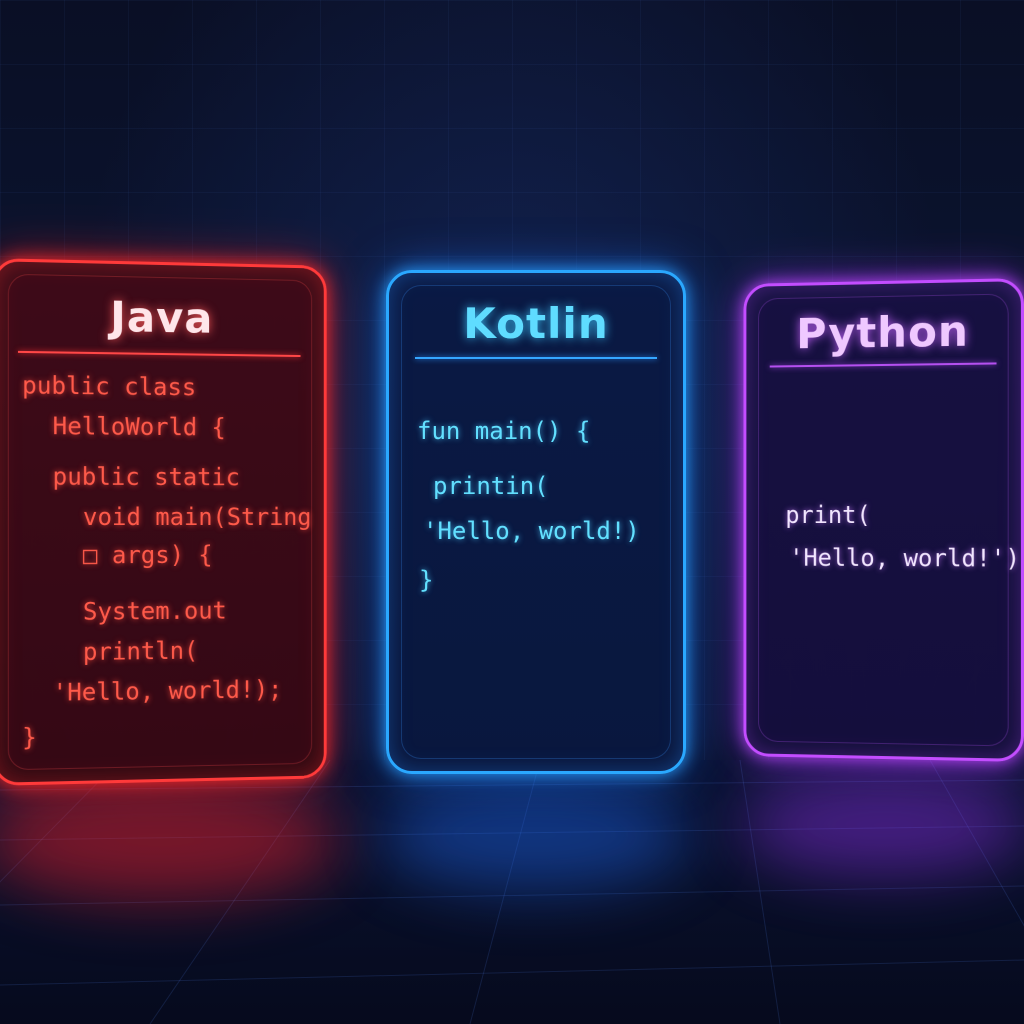  What do you see at coordinates (29, 737) in the screenshot?
I see `java-code-line: }` at bounding box center [29, 737].